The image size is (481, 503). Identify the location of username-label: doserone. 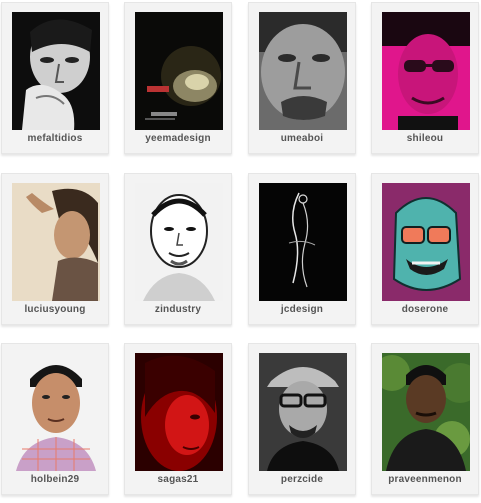
(425, 312).